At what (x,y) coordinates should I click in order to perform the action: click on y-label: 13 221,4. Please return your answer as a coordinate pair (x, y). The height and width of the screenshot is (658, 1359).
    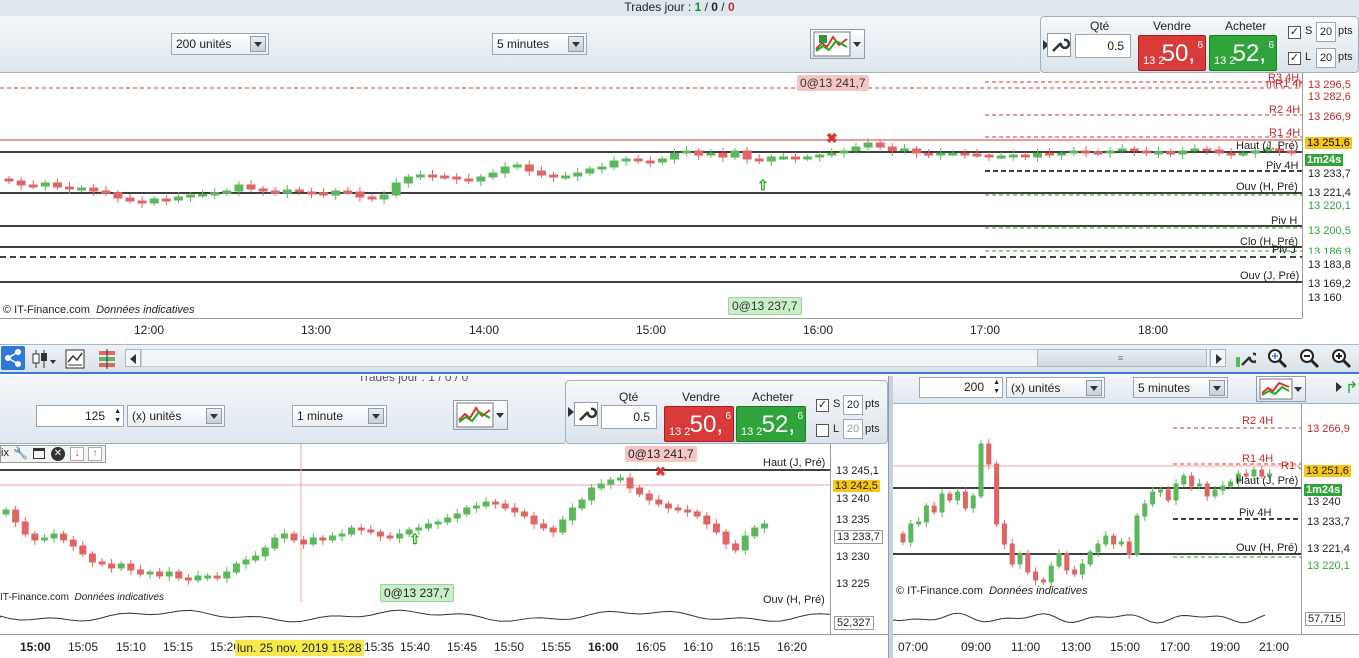
    Looking at the image, I should click on (1329, 193).